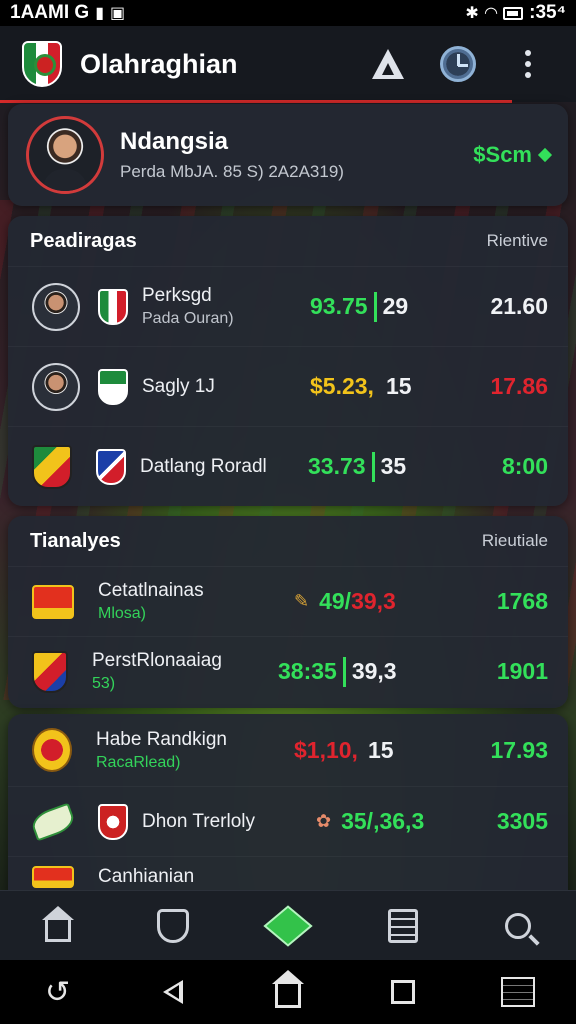  Describe the element at coordinates (395, 306) in the screenshot. I see `item-secondary: 29` at that location.